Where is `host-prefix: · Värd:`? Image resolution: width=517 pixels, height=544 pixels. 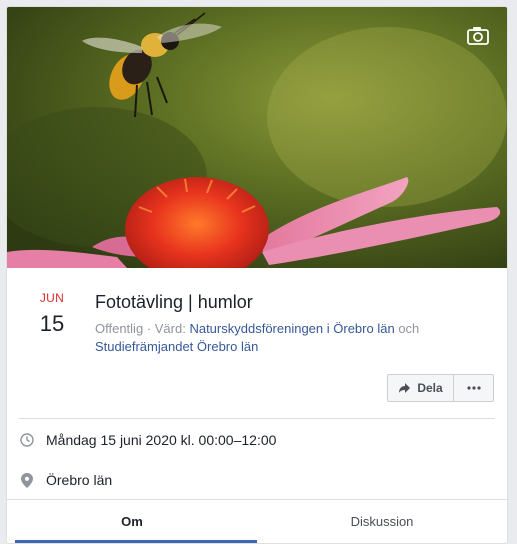 host-prefix: · Värd: is located at coordinates (166, 328).